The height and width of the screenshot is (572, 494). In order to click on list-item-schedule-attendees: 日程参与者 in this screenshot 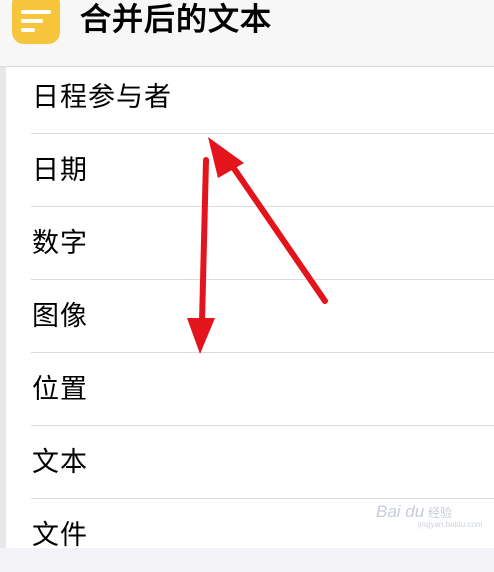, I will do `click(250, 97)`.